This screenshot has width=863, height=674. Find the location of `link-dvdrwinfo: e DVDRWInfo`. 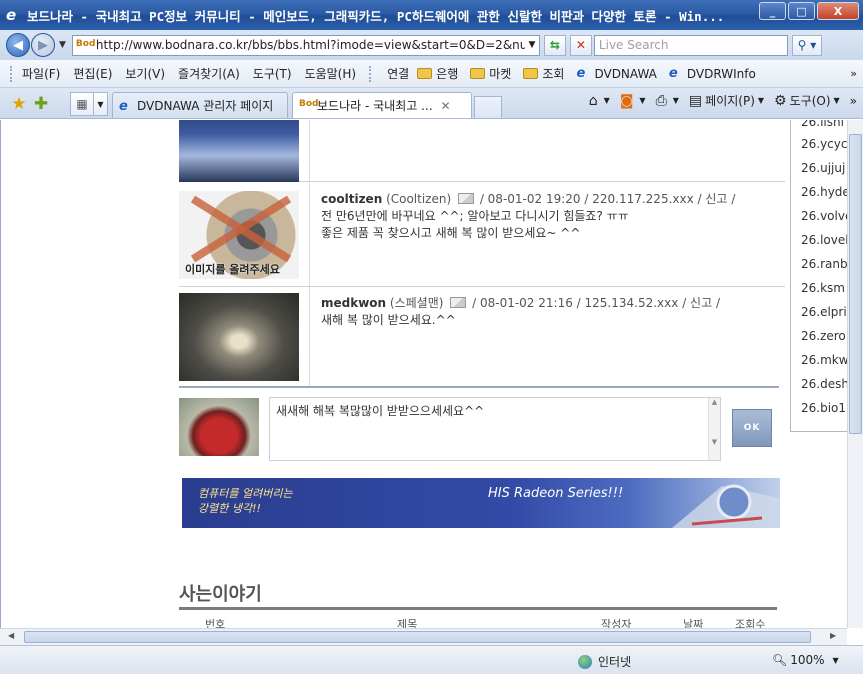

link-dvdrwinfo: e DVDRWInfo is located at coordinates (712, 73).